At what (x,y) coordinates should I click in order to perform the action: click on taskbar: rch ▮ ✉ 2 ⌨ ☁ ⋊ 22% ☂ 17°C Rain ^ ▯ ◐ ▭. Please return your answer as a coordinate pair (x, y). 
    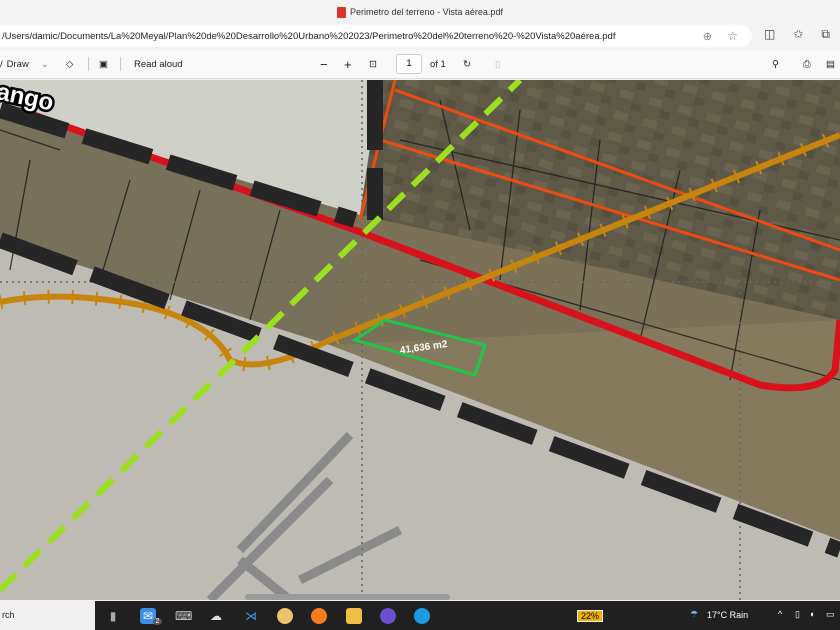
    Looking at the image, I should click on (420, 615).